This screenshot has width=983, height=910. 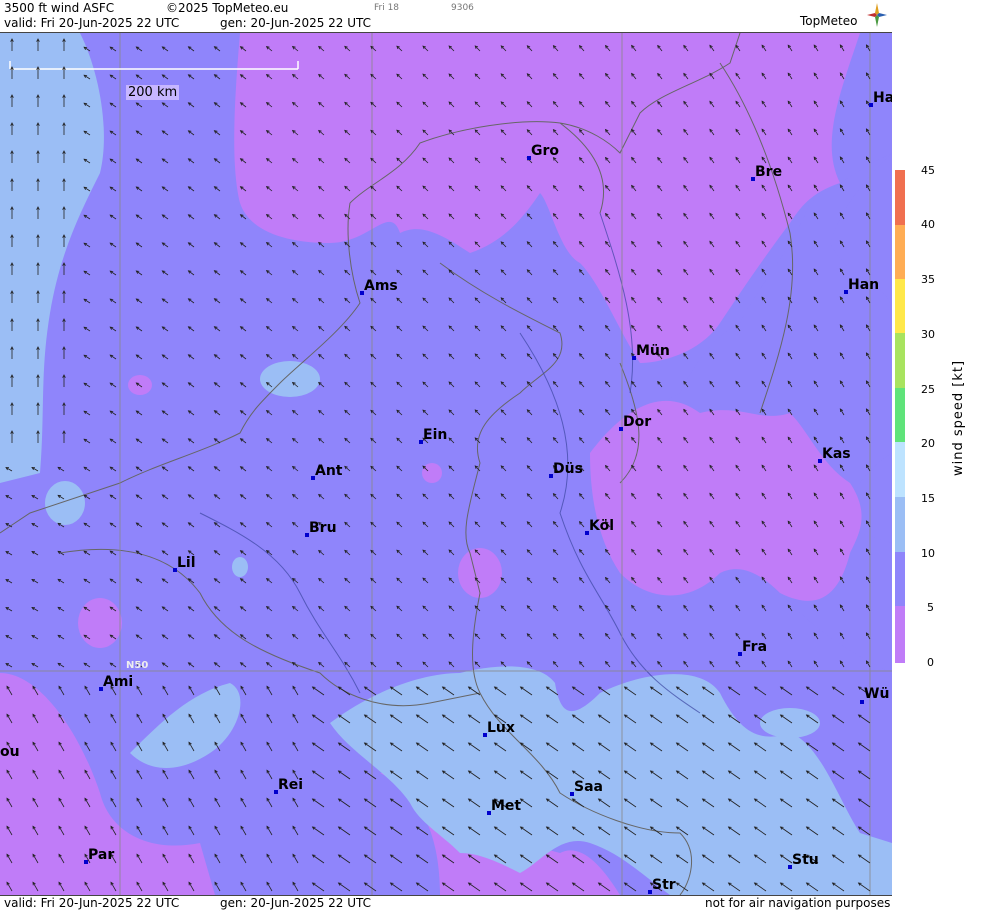 I want to click on city-label-bre: Bre, so click(x=769, y=172).